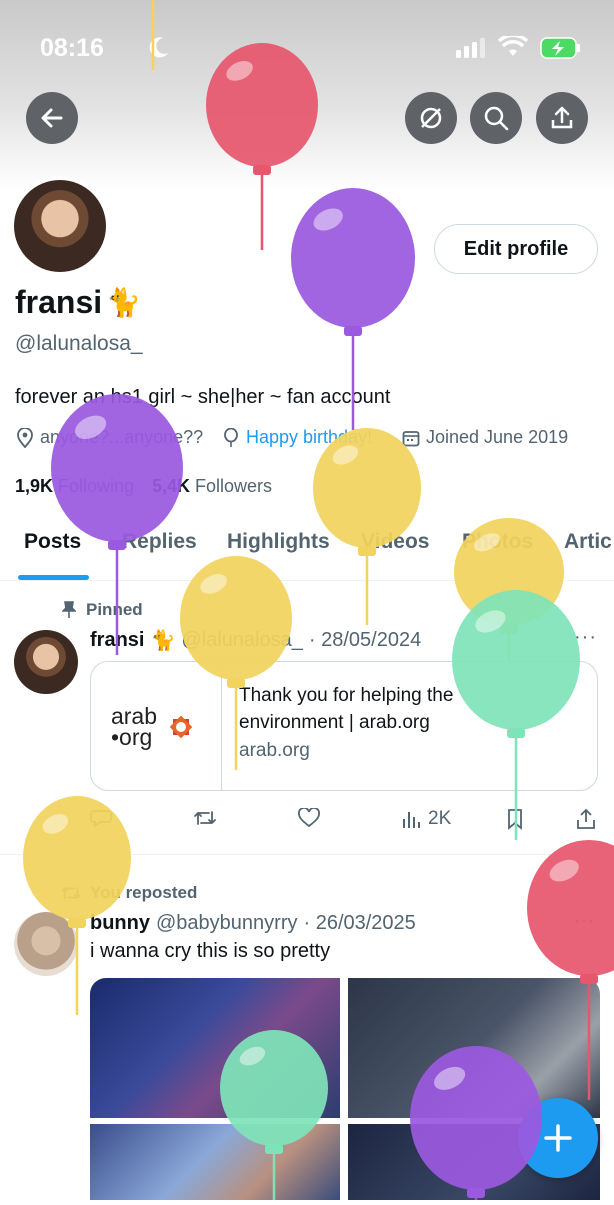 The image size is (614, 1205). I want to click on search-button, so click(496, 118).